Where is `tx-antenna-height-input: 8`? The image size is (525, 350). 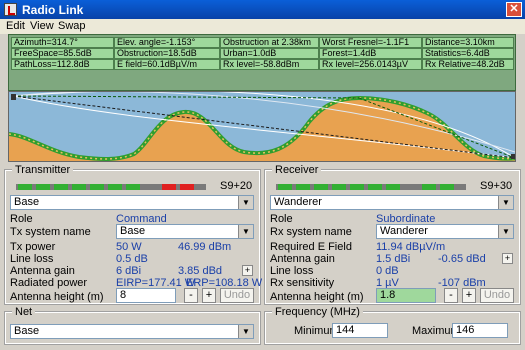 tx-antenna-height-input: 8 is located at coordinates (146, 295).